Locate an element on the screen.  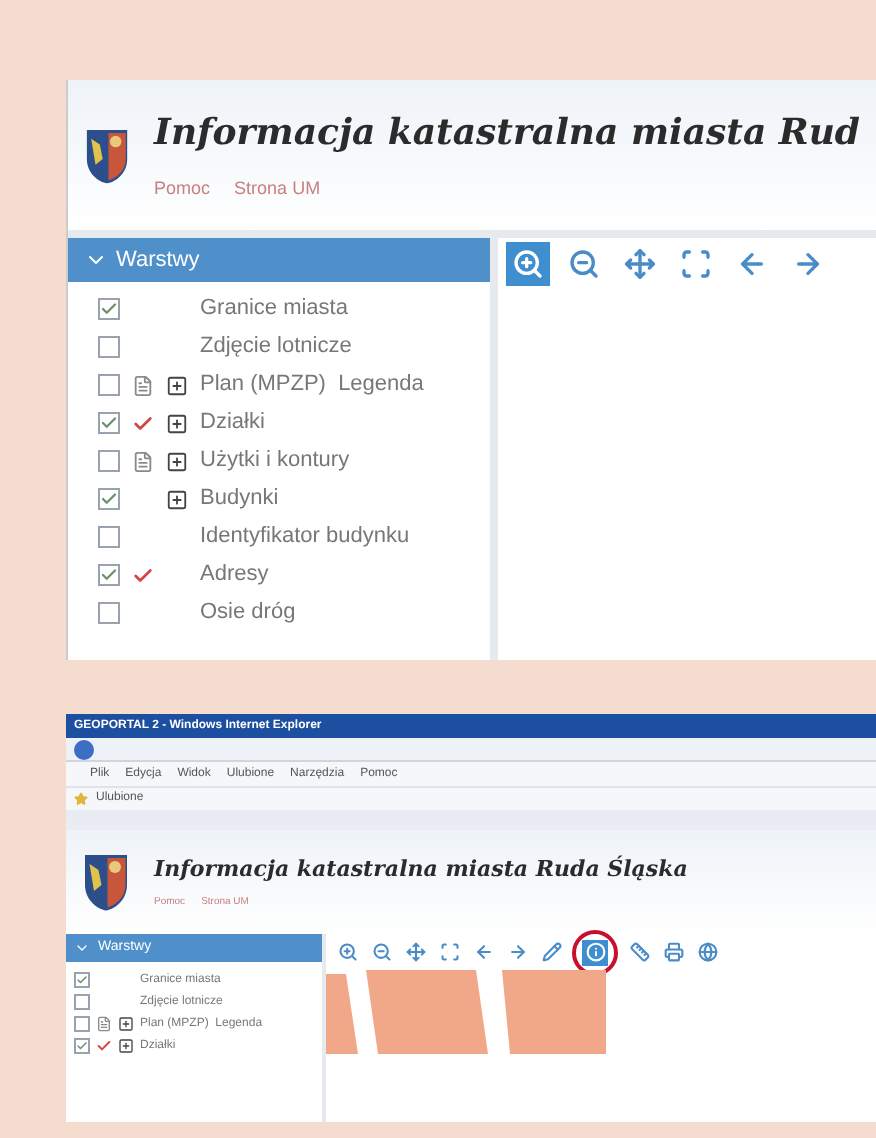
layer-label: Osie dróg is located at coordinates (248, 613).